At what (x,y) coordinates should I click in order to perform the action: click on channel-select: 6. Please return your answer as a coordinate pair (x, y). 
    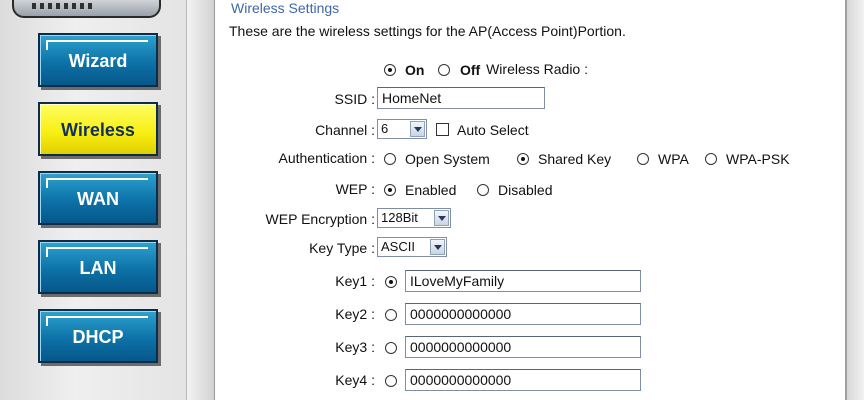
    Looking at the image, I should click on (402, 129).